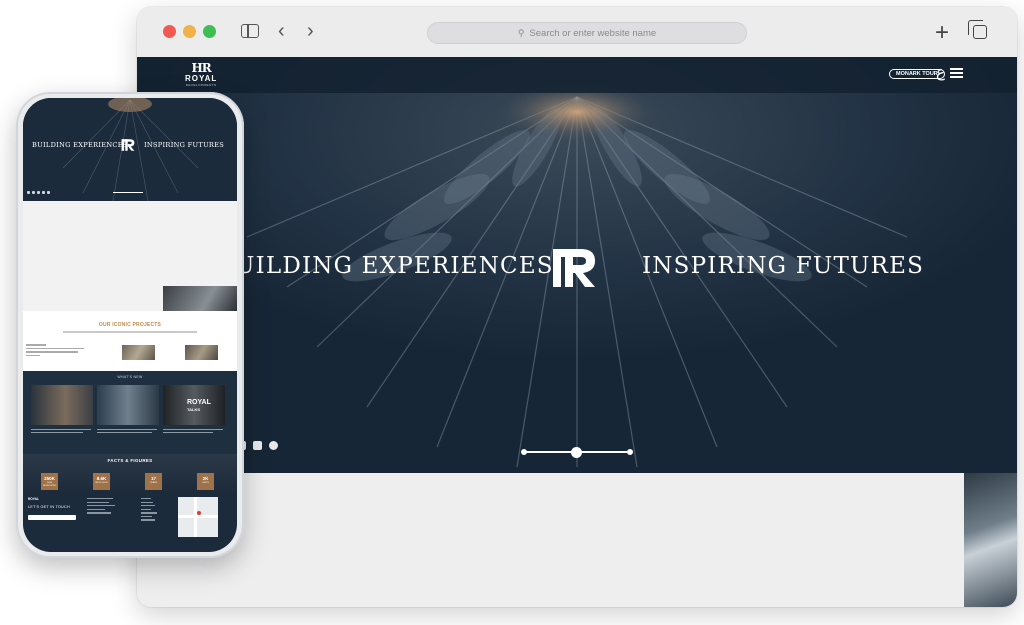  What do you see at coordinates (201, 78) in the screenshot?
I see `logo-text: ROYAL` at bounding box center [201, 78].